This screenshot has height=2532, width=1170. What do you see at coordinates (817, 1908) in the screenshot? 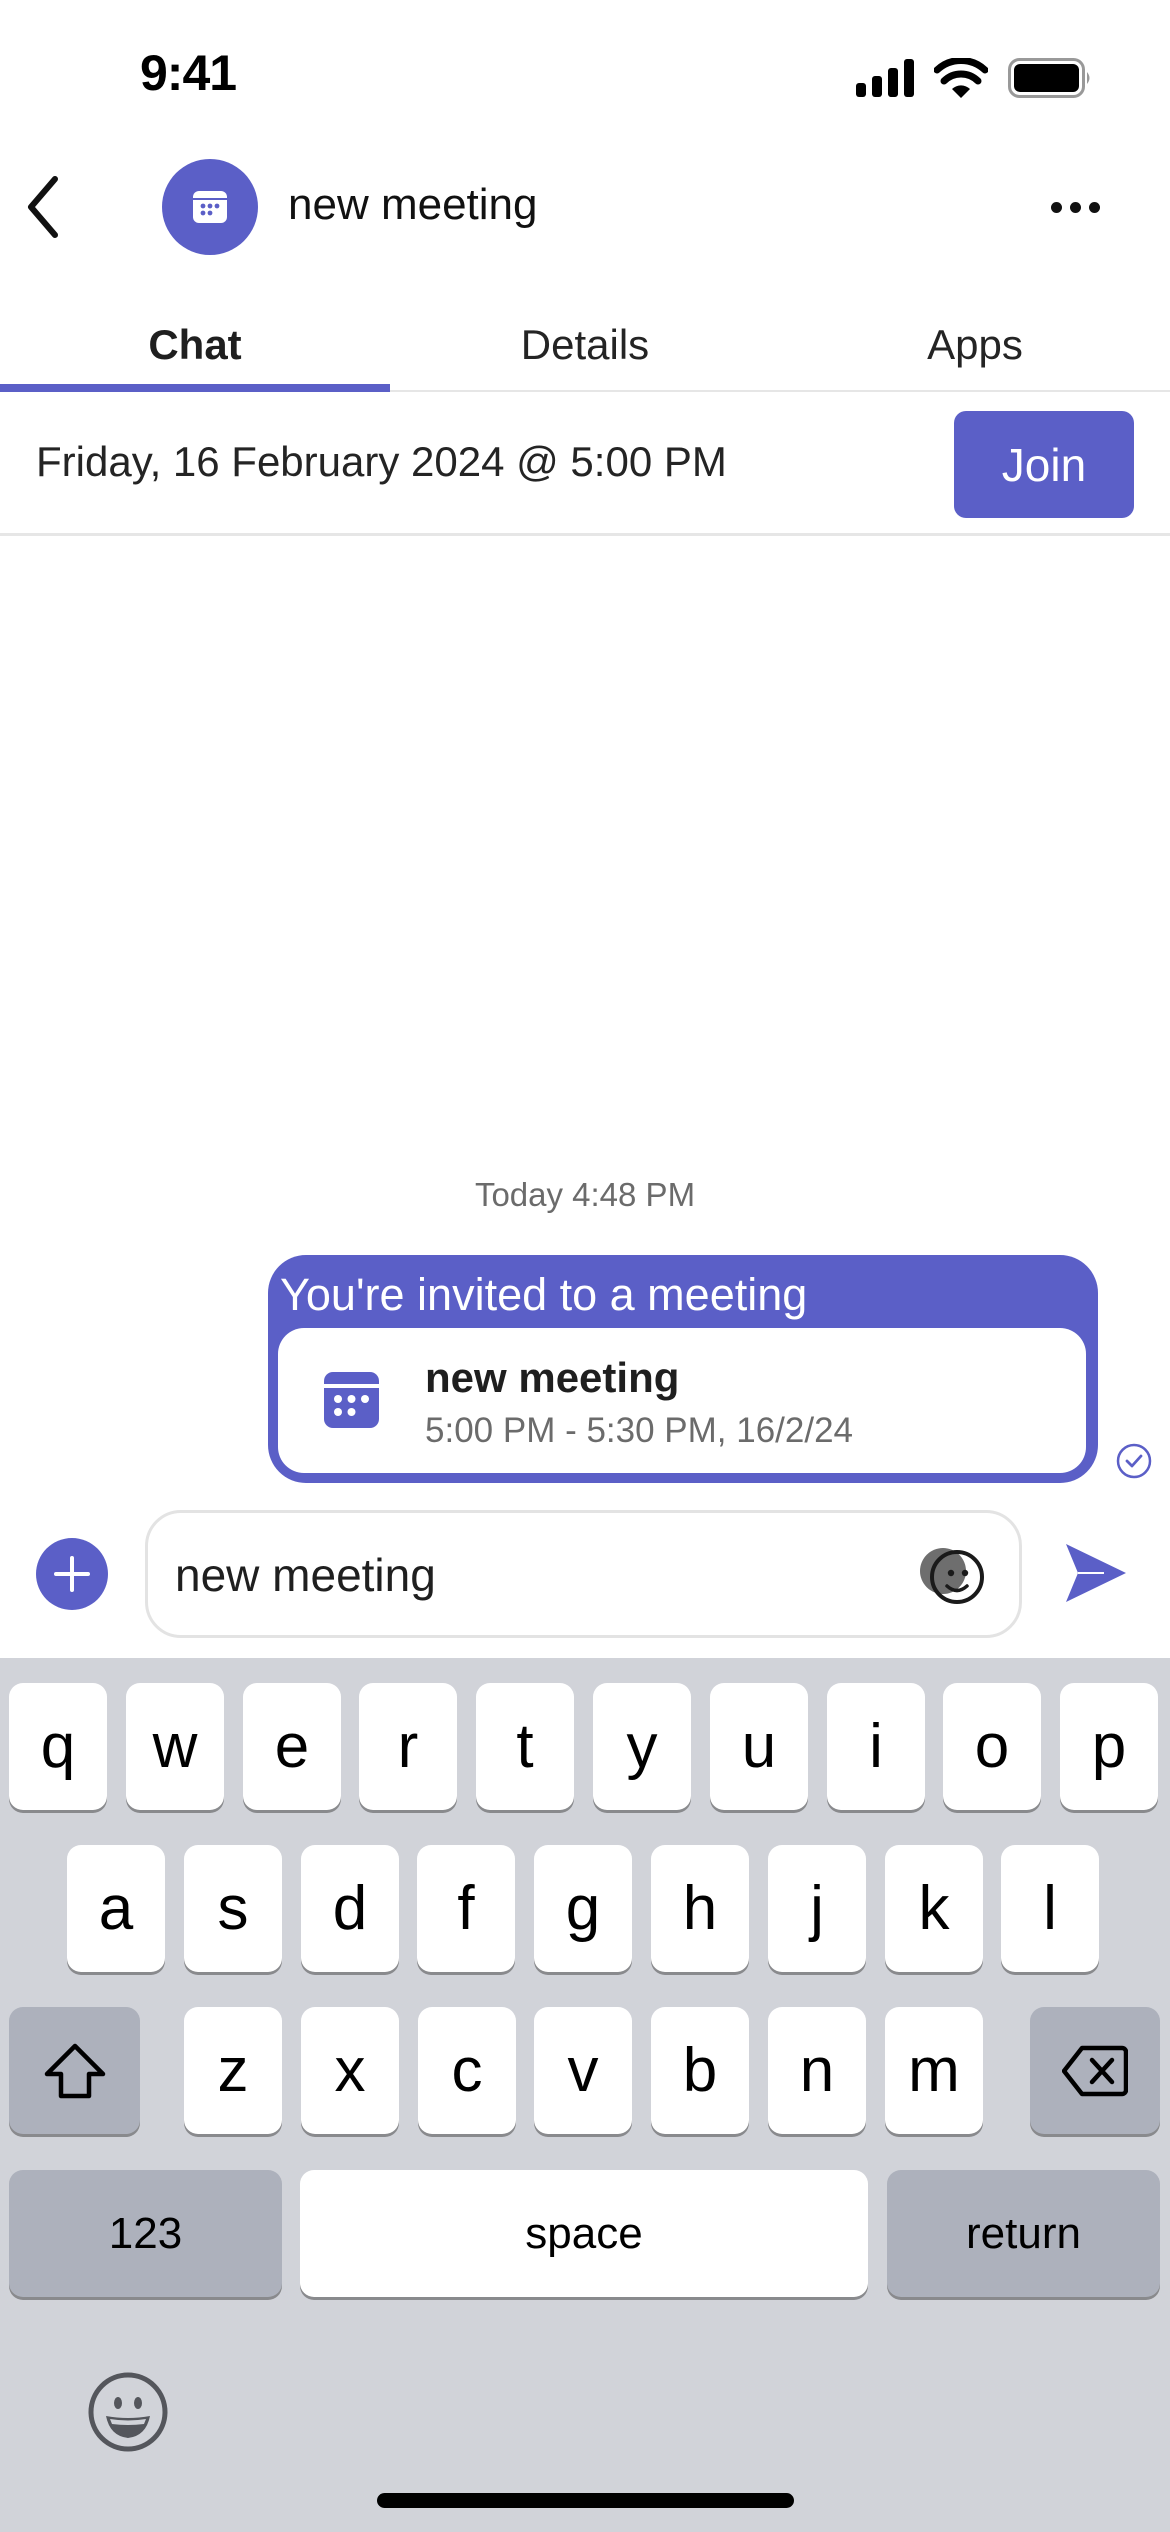
I see `key-j: j` at bounding box center [817, 1908].